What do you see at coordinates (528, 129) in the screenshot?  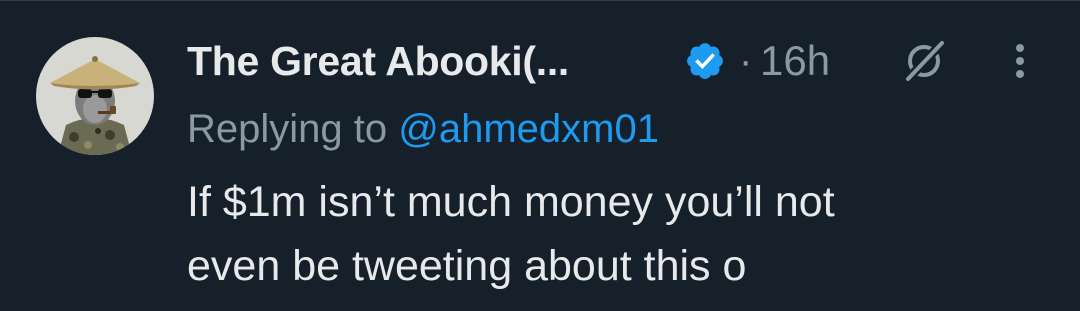 I see `mention-link: @ahmedxm01` at bounding box center [528, 129].